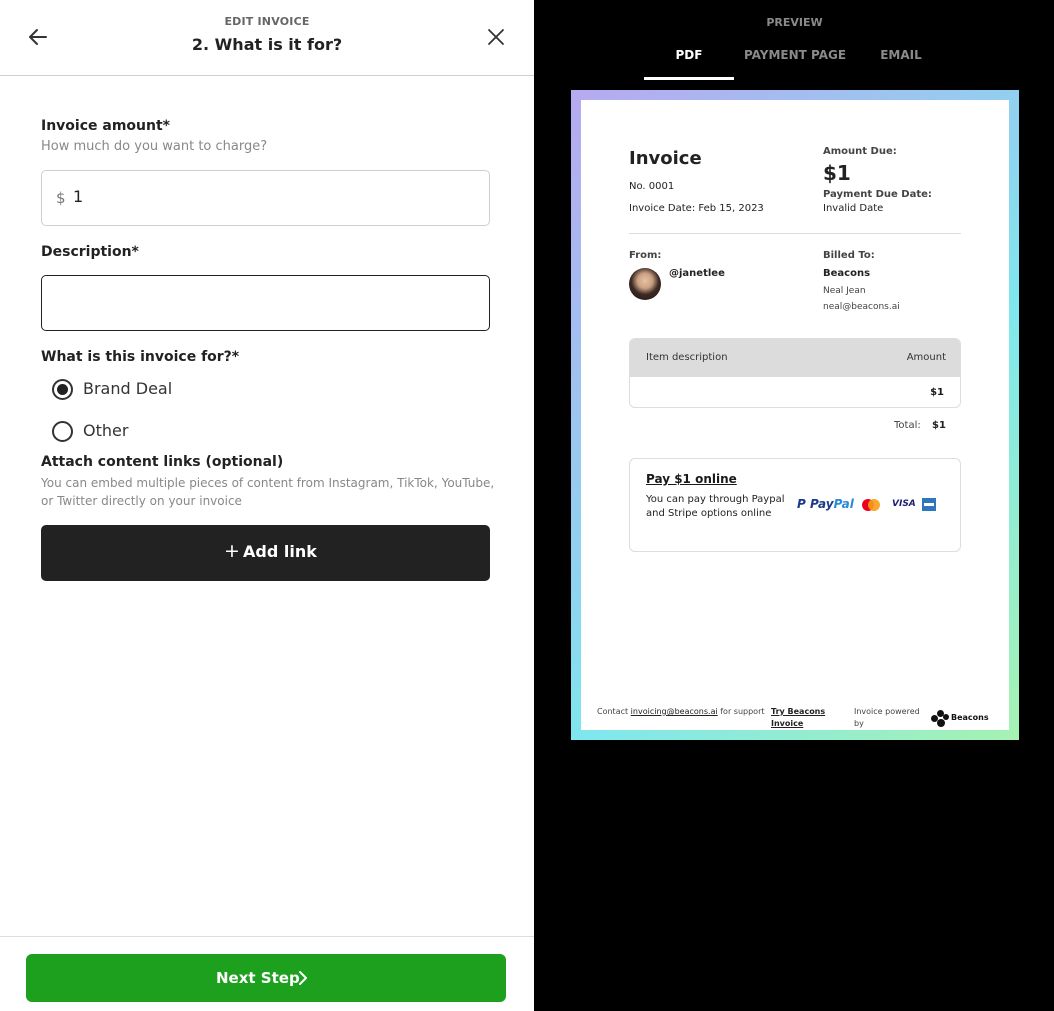  What do you see at coordinates (265, 198) in the screenshot?
I see `amount-input: $ 1` at bounding box center [265, 198].